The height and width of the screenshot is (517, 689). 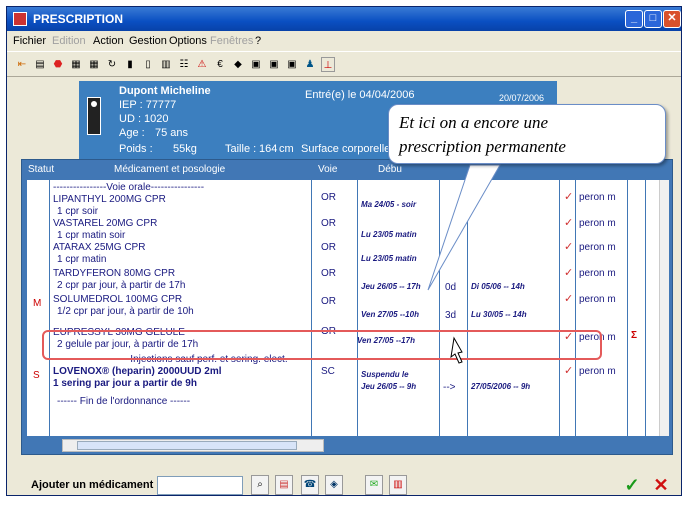 What do you see at coordinates (456, 350) in the screenshot?
I see `mouse-cursor-icon` at bounding box center [456, 350].